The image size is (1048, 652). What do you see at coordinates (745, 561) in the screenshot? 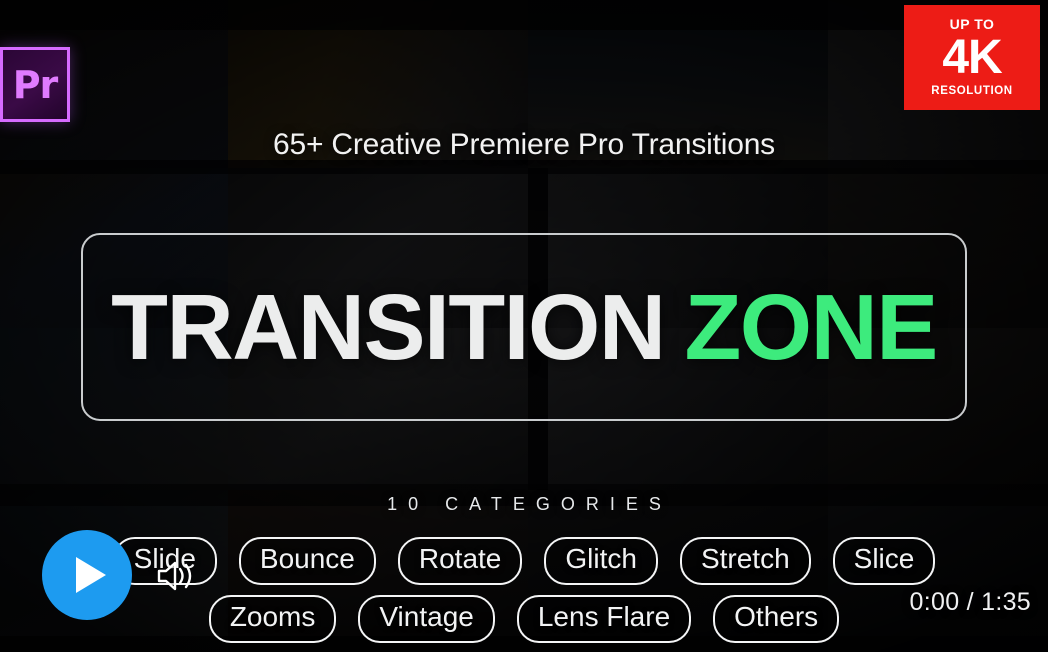
I see `category-pill-stretch: Stretch` at bounding box center [745, 561].